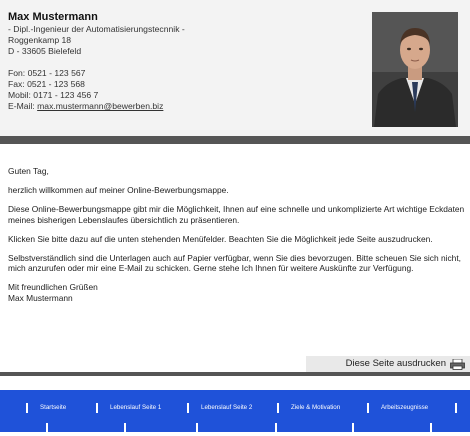  I want to click on nav-item-lebenslauf-2: Lebenslauf Seite 2, so click(226, 408).